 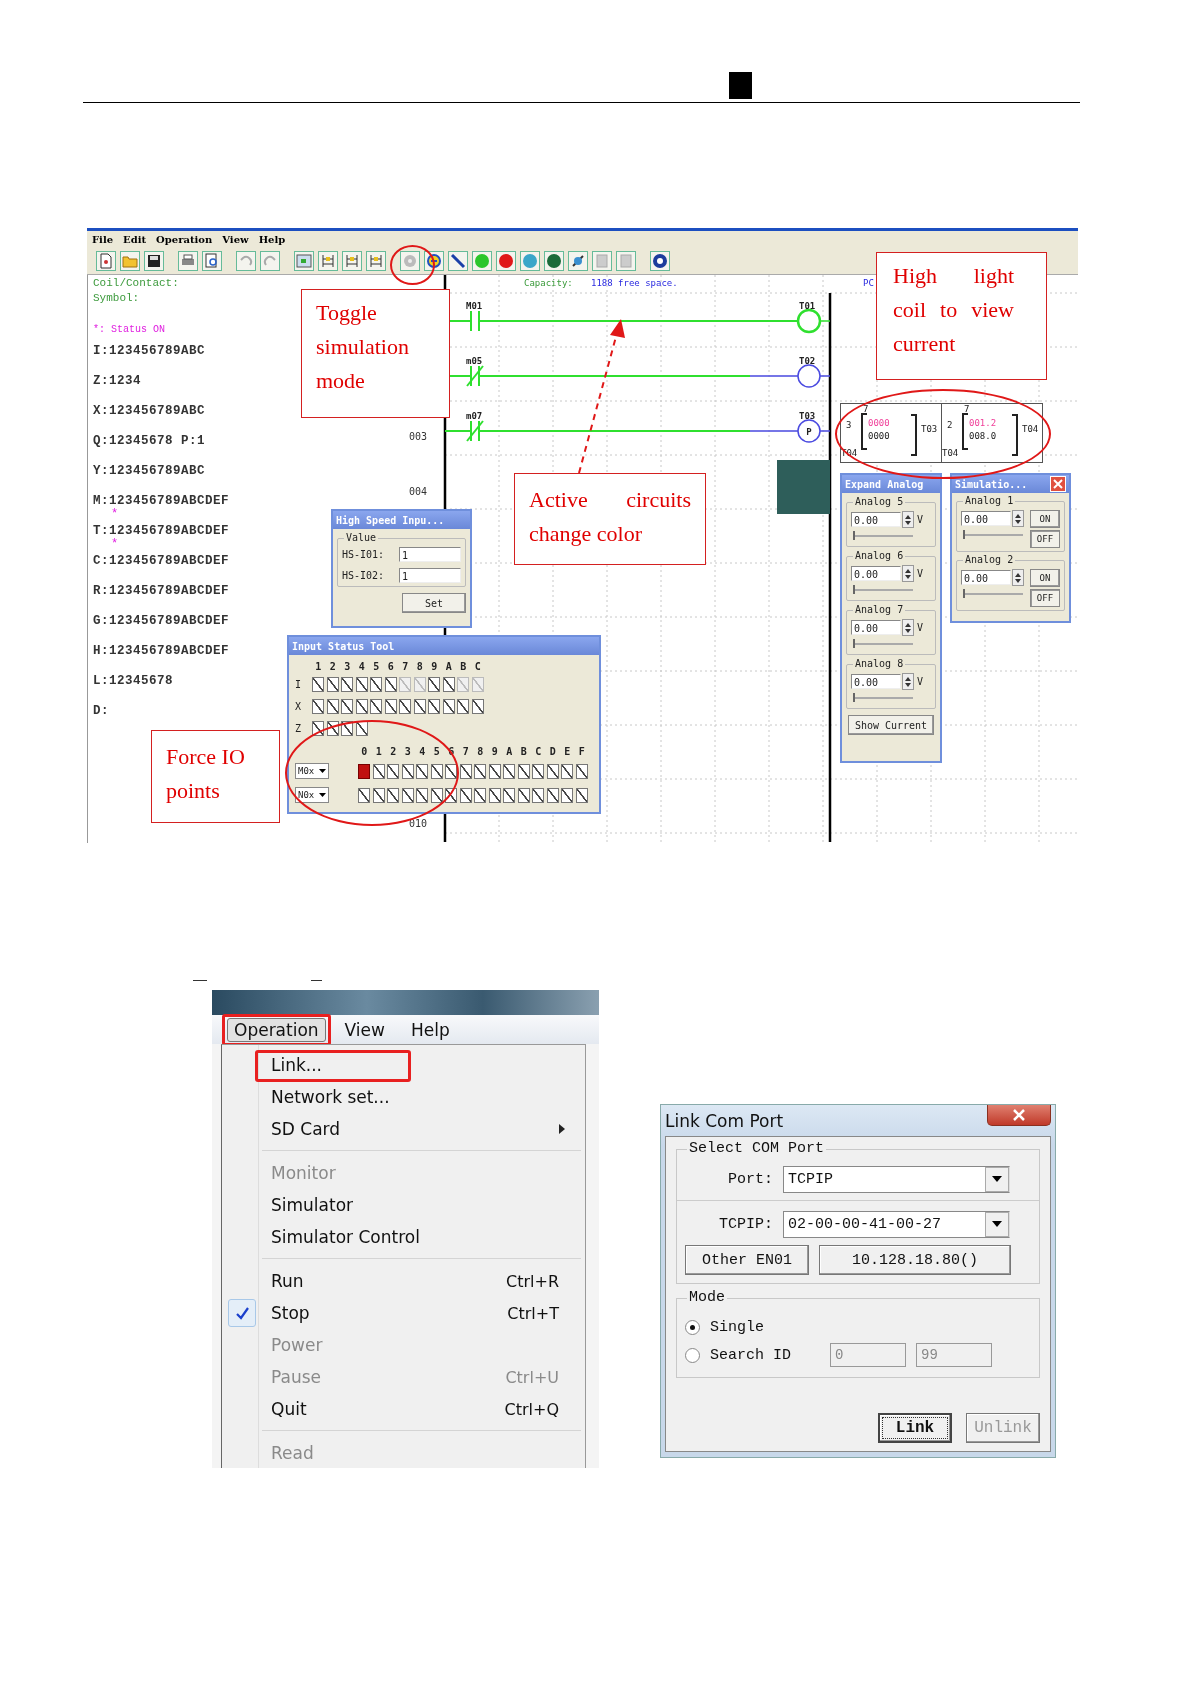 I want to click on register-dropdown: M0x, so click(x=312, y=771).